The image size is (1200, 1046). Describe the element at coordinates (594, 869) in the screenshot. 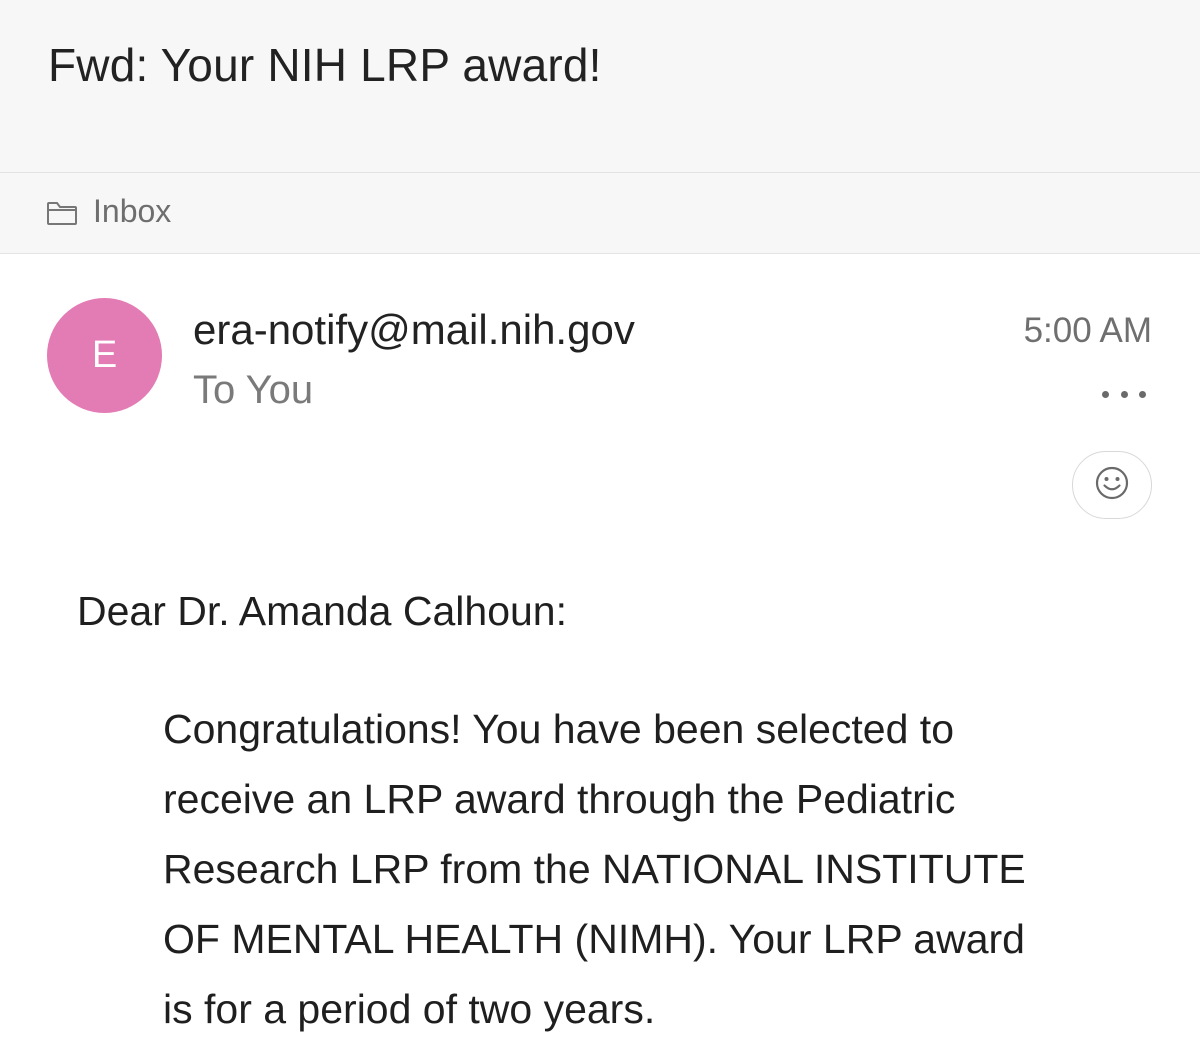

I see `body-line: Research LRP from the NATIONAL INSTITUTE` at that location.